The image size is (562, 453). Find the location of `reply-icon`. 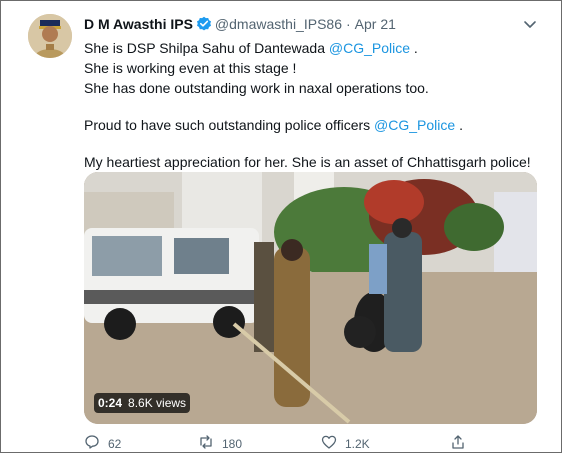

reply-icon is located at coordinates (92, 443).